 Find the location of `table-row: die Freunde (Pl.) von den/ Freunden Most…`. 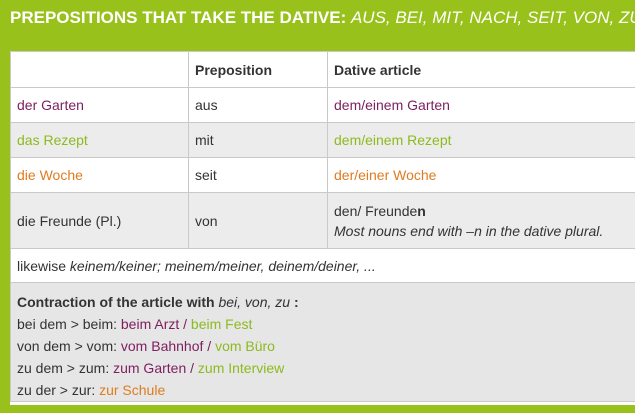

table-row: die Freunde (Pl.) von den/ Freunden Most… is located at coordinates (322, 220).